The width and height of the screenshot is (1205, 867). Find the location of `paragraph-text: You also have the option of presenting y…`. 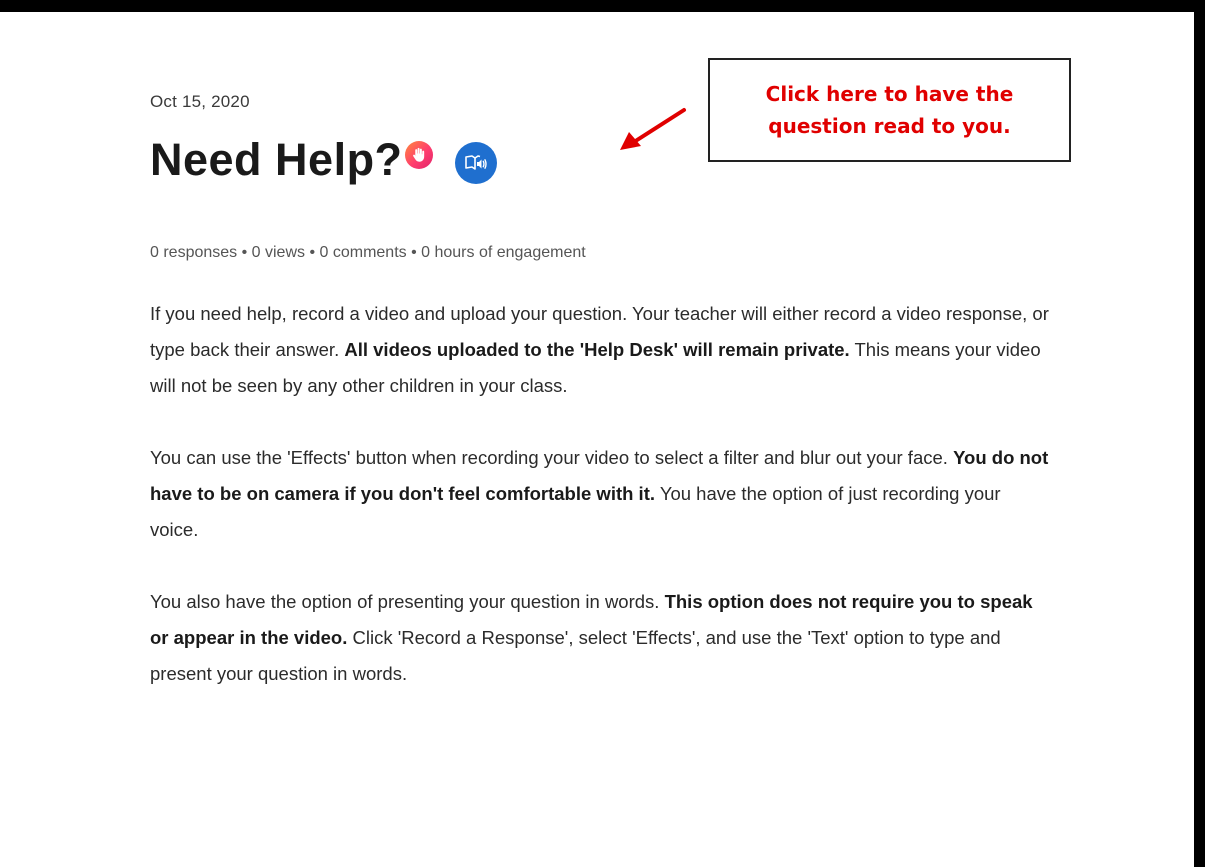

paragraph-text: You also have the option of presenting y… is located at coordinates (407, 601).